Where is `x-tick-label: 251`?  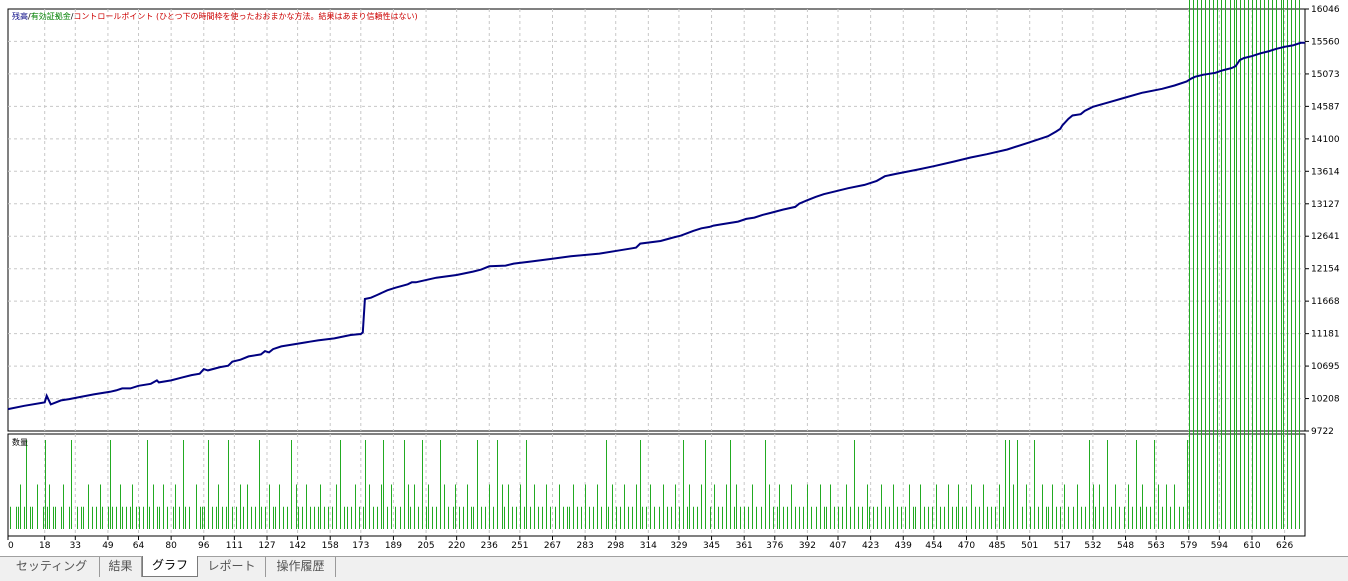
x-tick-label: 251 is located at coordinates (519, 546).